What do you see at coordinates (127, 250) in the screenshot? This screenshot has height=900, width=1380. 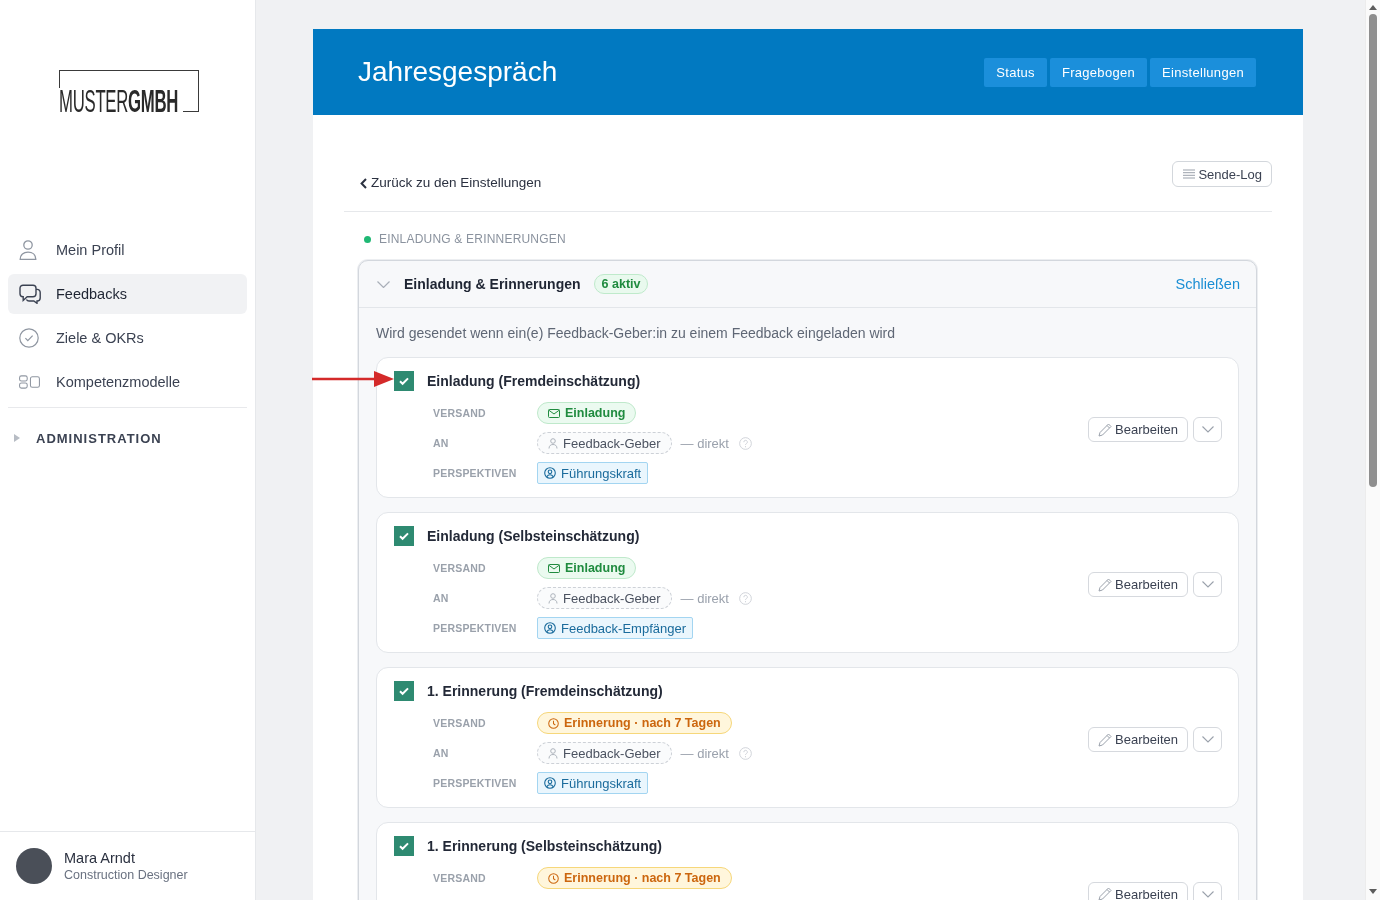 I see `sidebar-item: Mein Profil` at bounding box center [127, 250].